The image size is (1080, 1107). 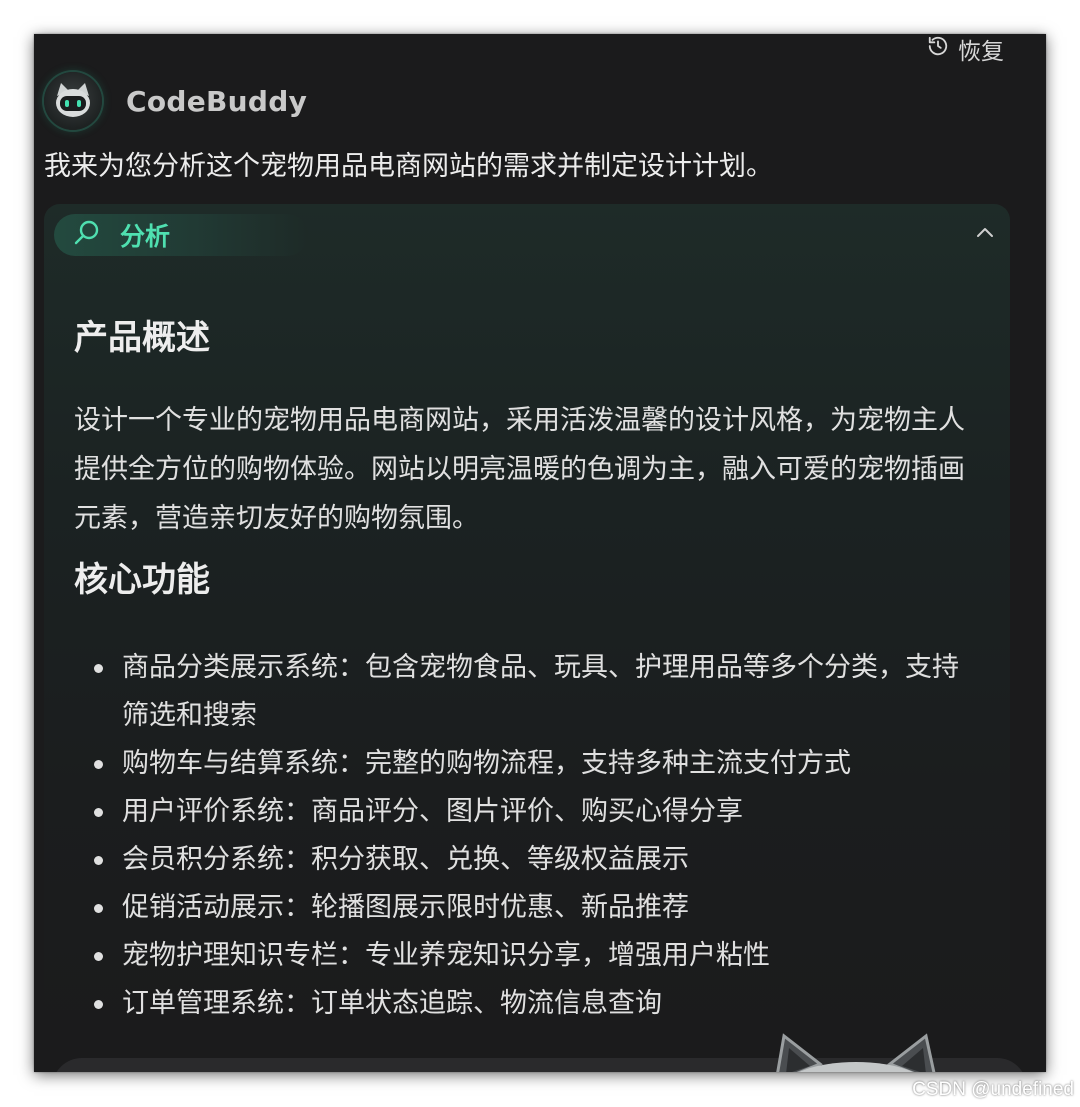 I want to click on list-item: 商品分类展示系统：包含宠物食品、玩具、护理用品等多个分类，支持筛选和搜索, so click(x=529, y=692).